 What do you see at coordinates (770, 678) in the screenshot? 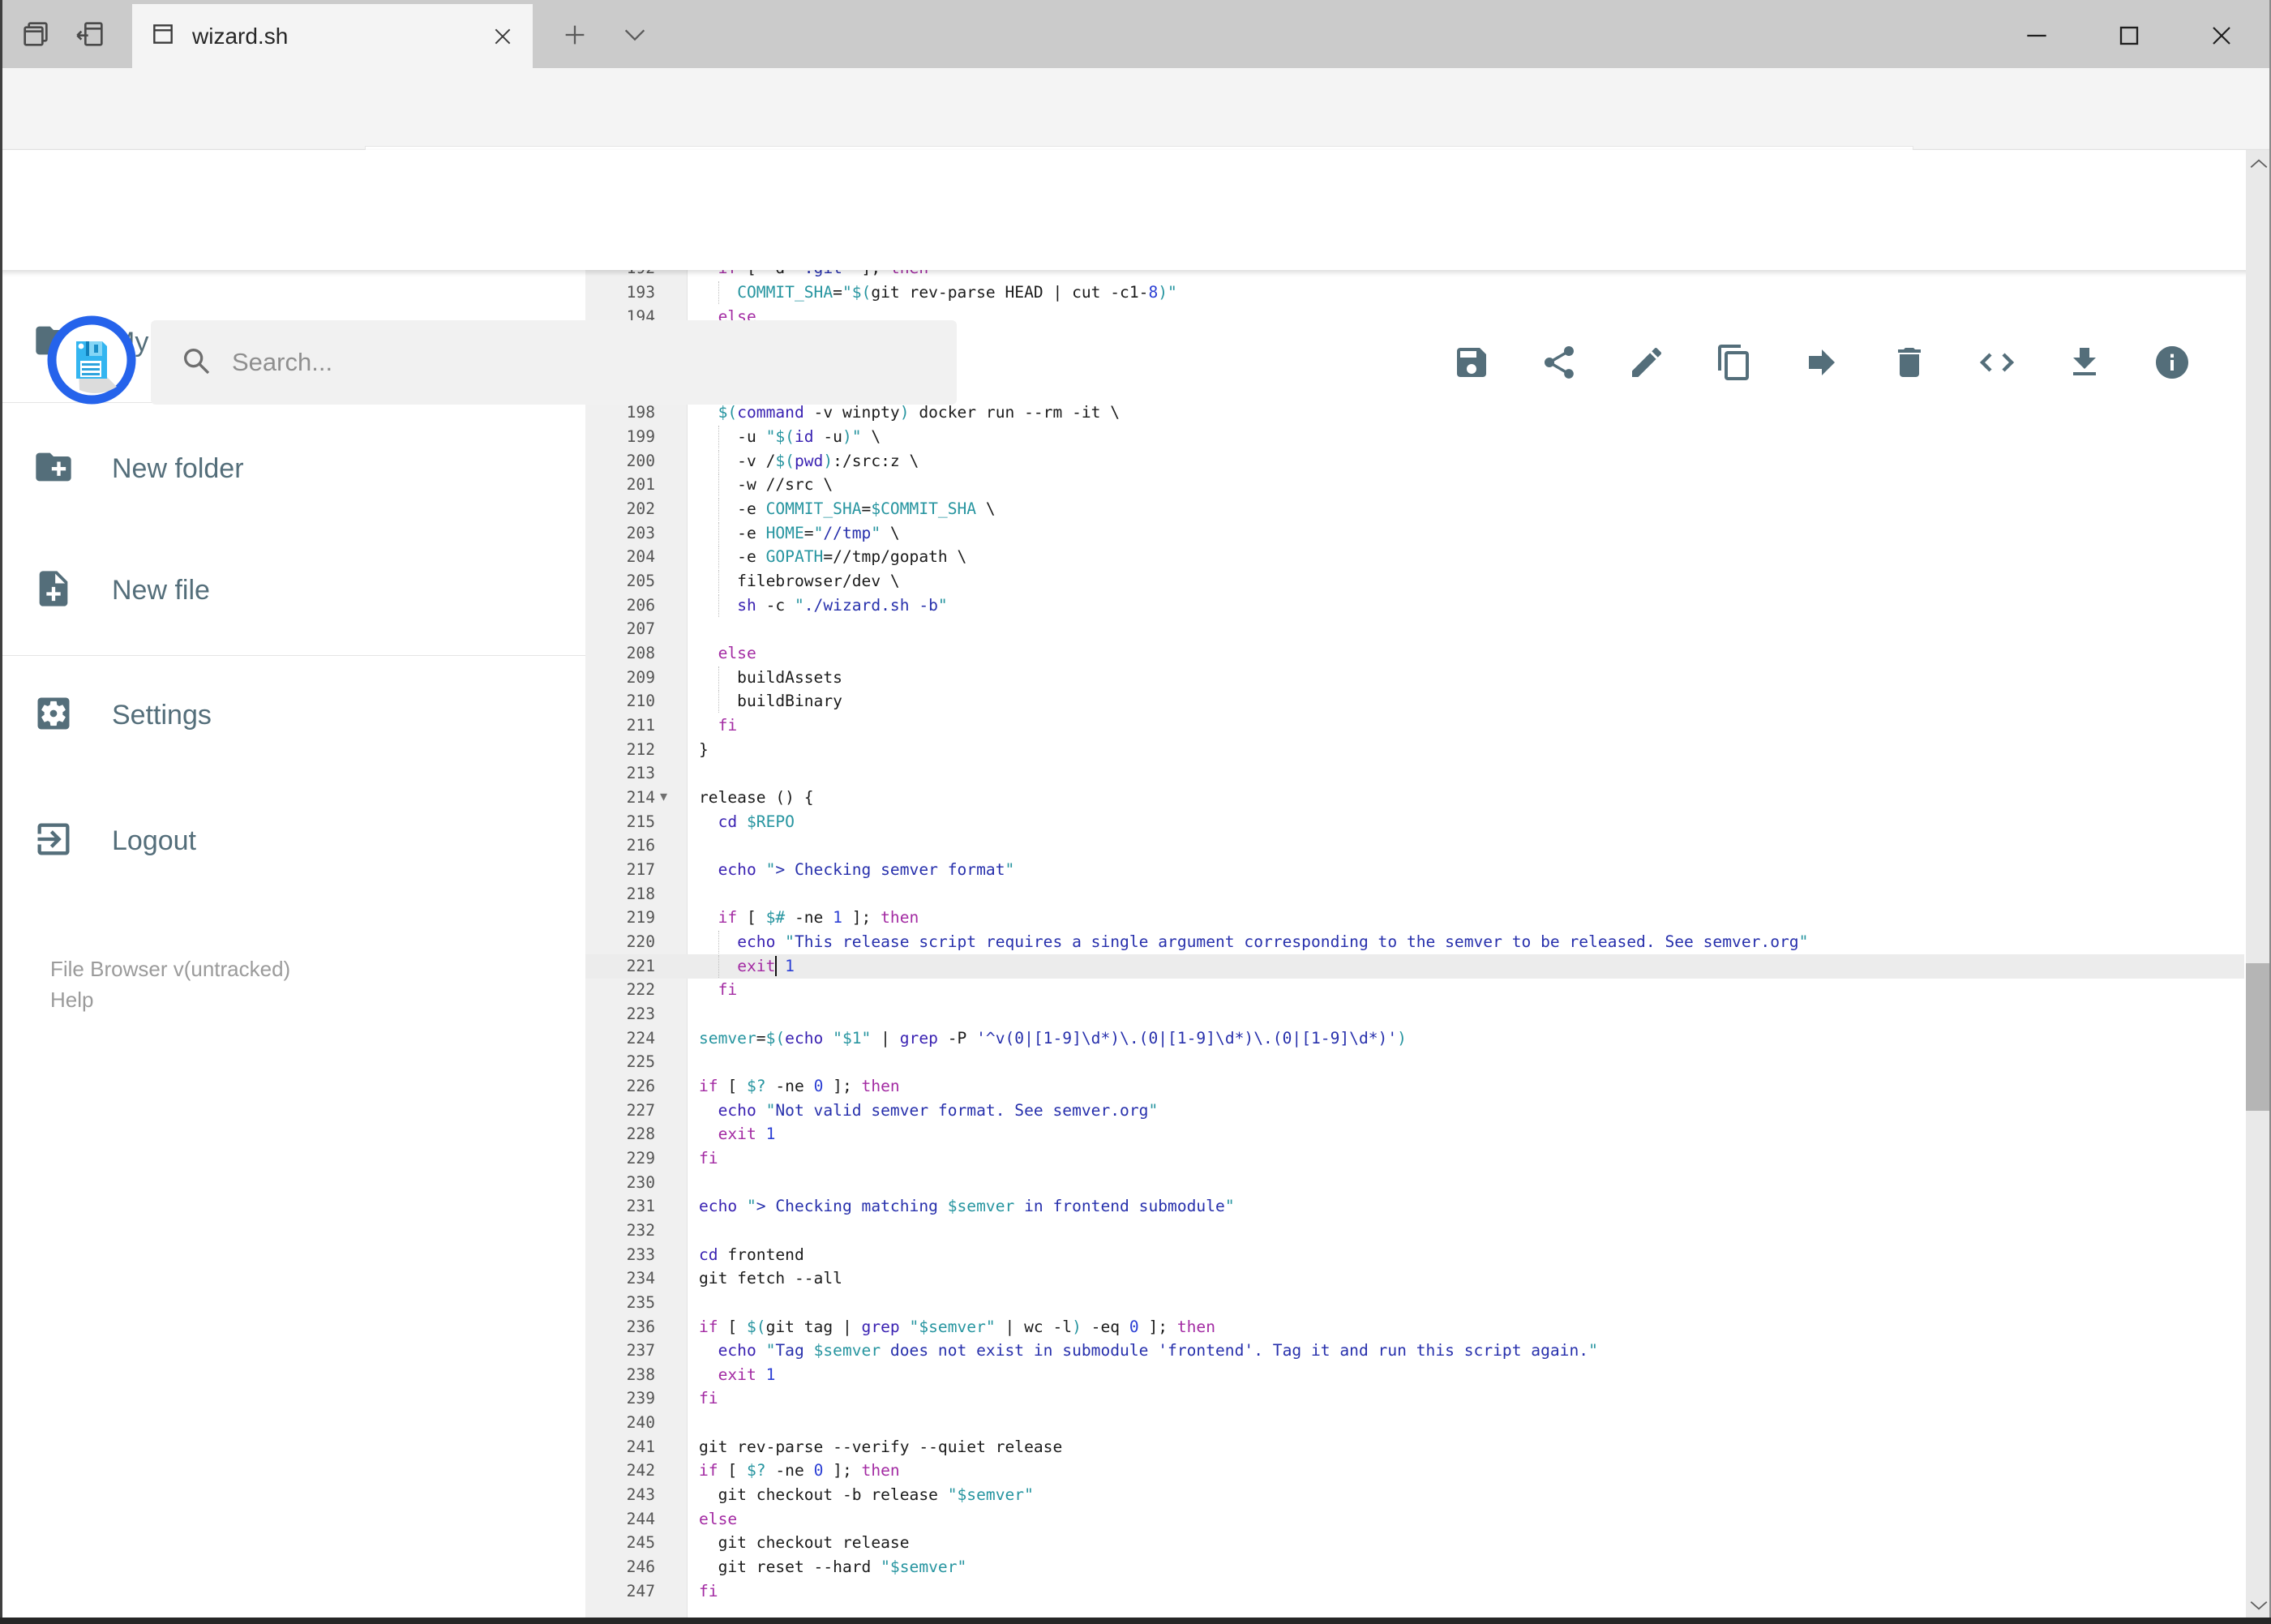
I see `code-line: buildAssets` at bounding box center [770, 678].